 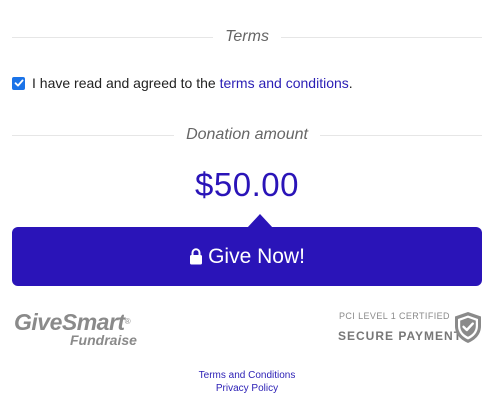 I want to click on terms-heading: Terms, so click(x=247, y=36).